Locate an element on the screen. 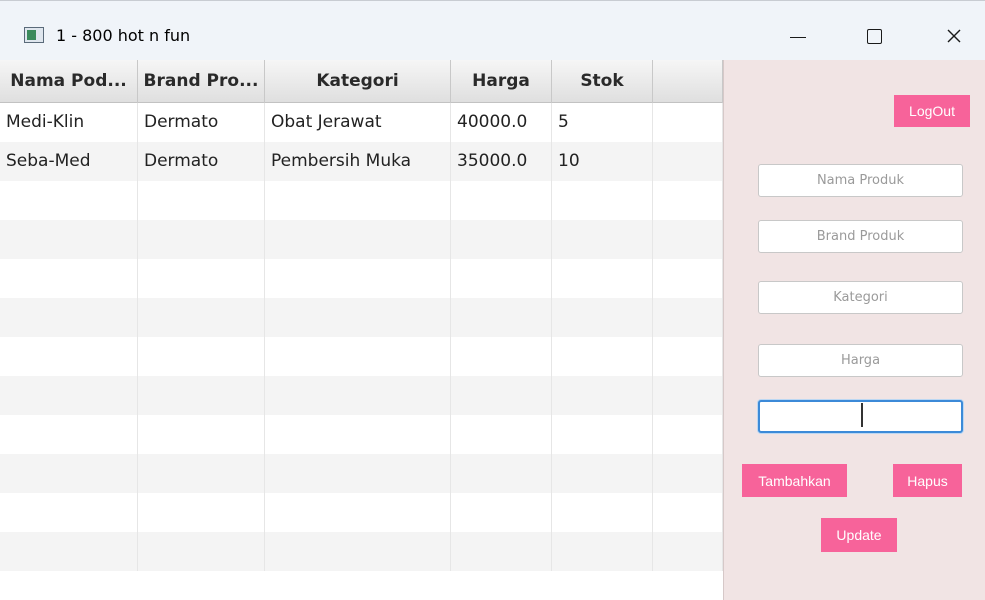  close-button is located at coordinates (954, 36).